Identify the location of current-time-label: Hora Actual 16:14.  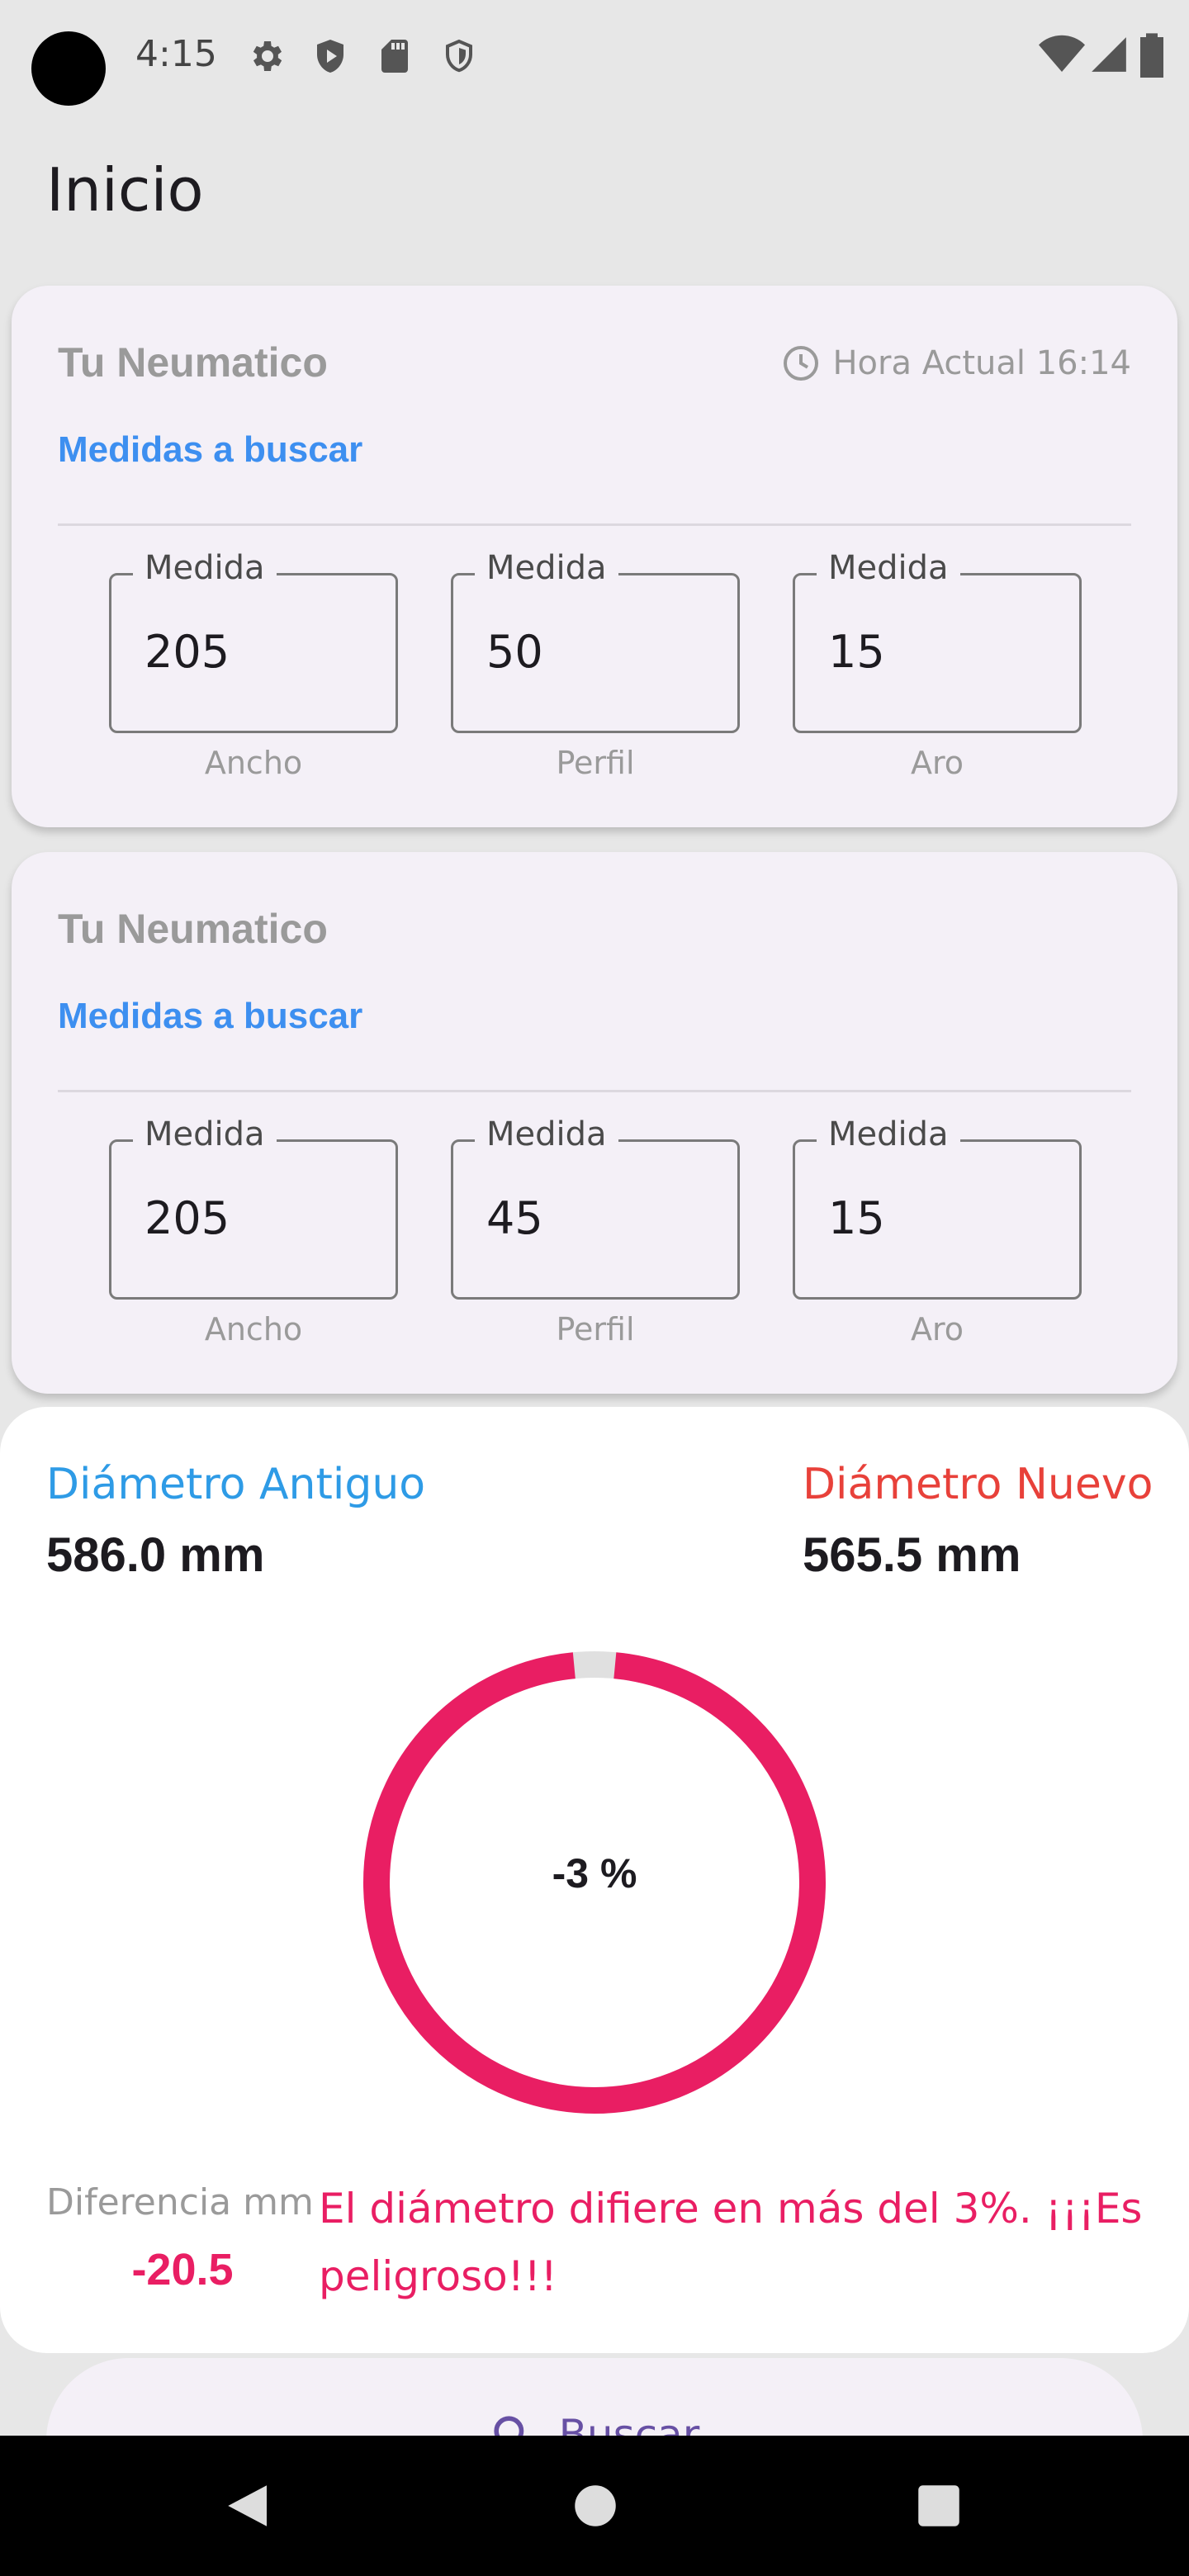
(956, 363).